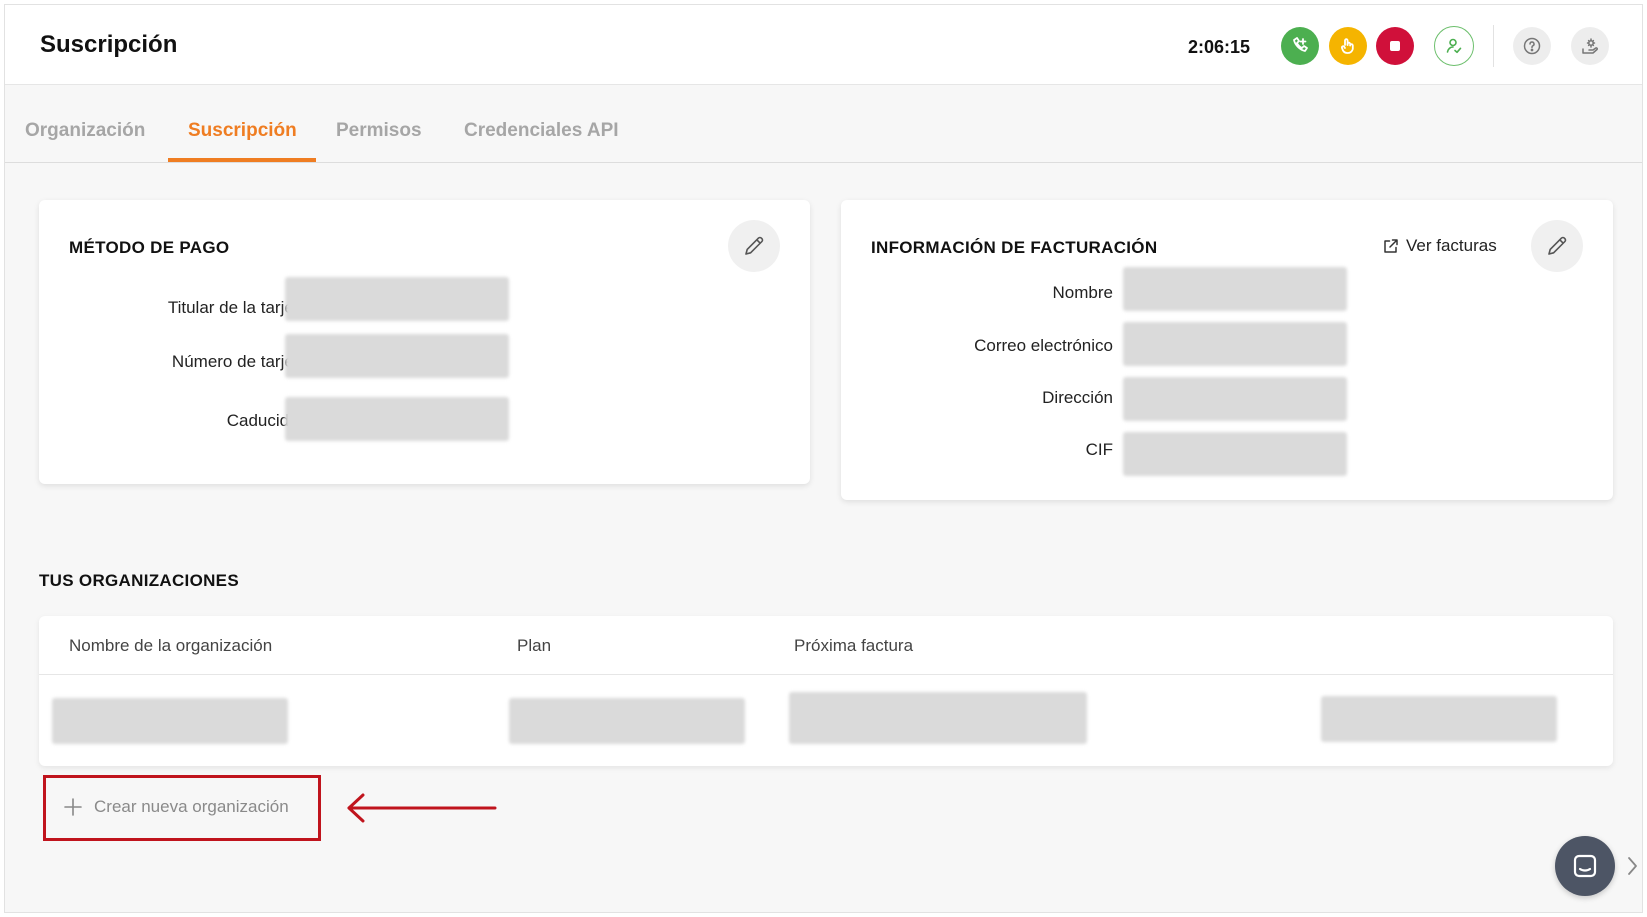  I want to click on edit-billing-button, so click(1557, 246).